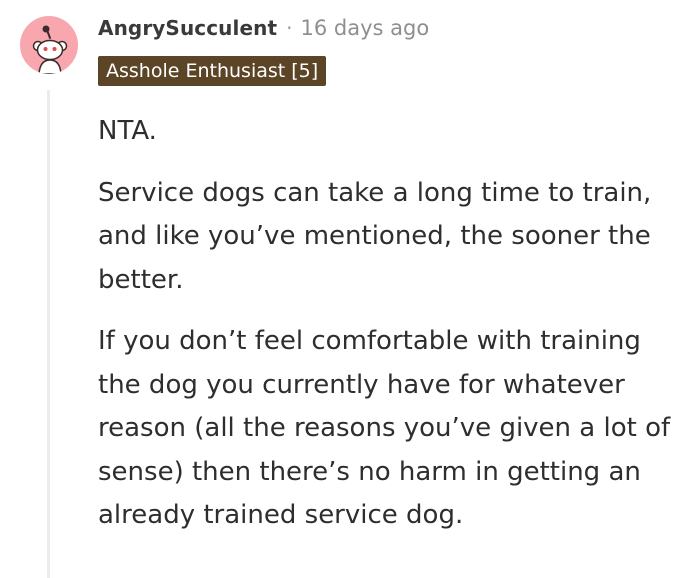  I want to click on comment-paragraph: NTA., so click(127, 131).